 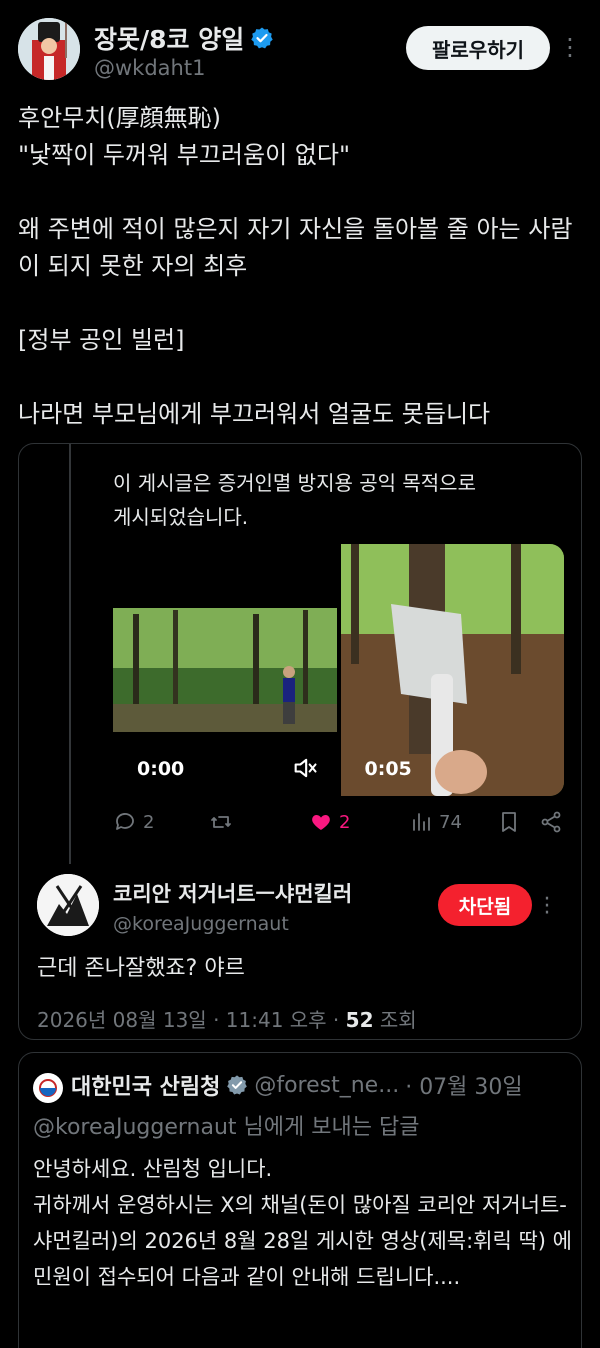 I want to click on gov-verified-badge-icon, so click(x=237, y=1085).